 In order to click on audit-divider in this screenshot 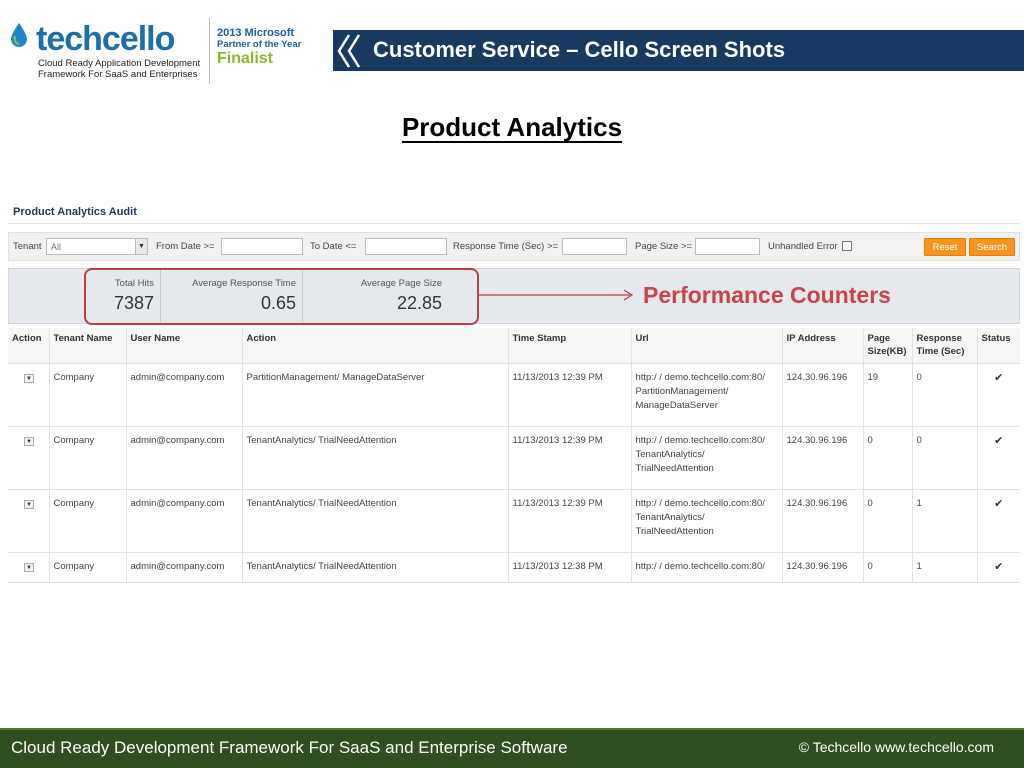, I will do `click(514, 223)`.